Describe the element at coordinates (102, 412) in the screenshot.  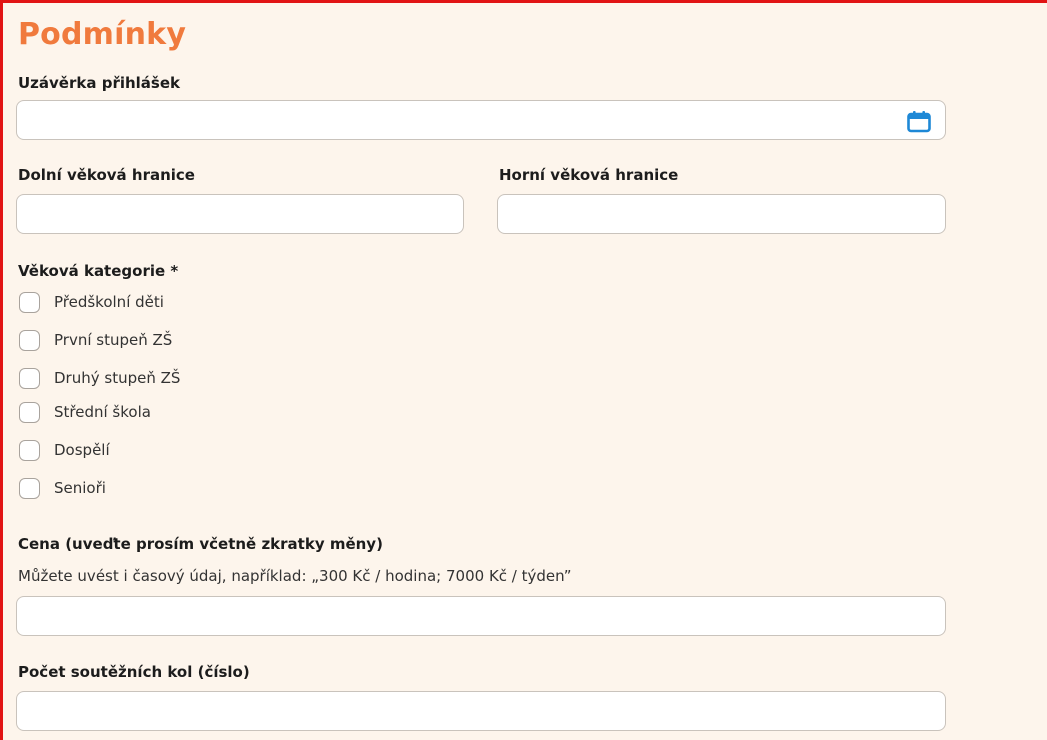
I see `option-label: Střední škola` at that location.